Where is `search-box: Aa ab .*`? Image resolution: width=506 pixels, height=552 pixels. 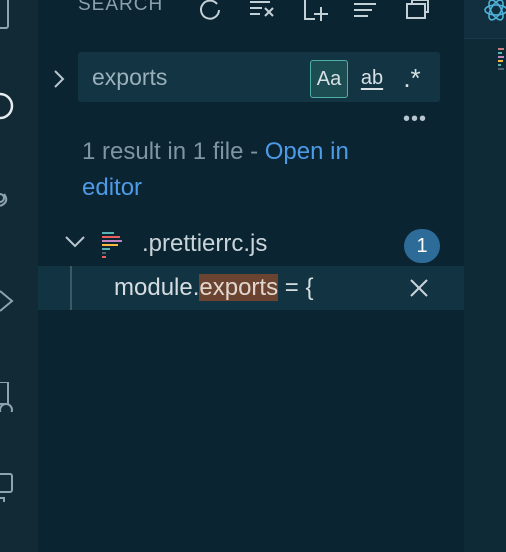 search-box: Aa ab .* is located at coordinates (259, 77).